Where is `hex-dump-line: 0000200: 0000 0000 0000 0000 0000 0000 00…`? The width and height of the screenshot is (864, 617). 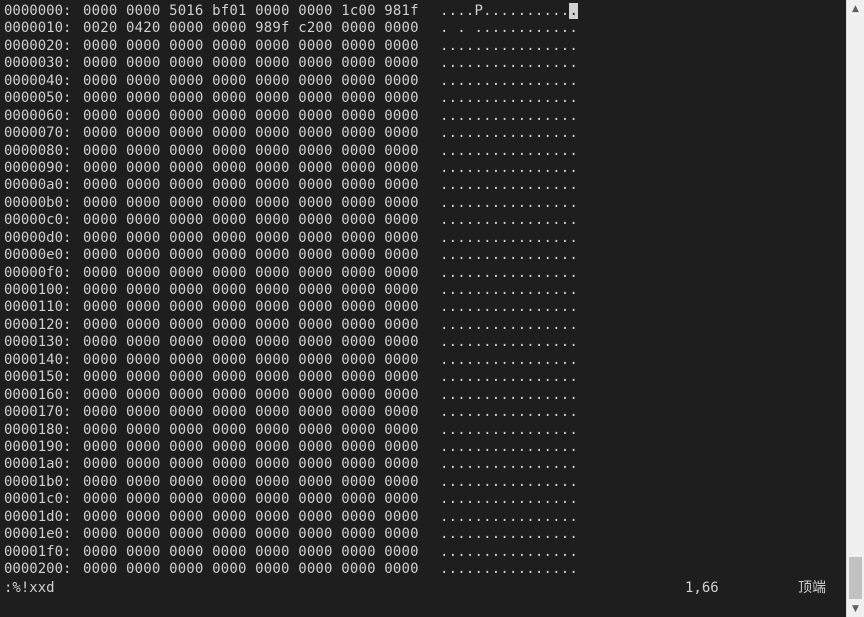 hex-dump-line: 0000200: 0000 0000 0000 0000 0000 0000 00… is located at coordinates (423, 569).